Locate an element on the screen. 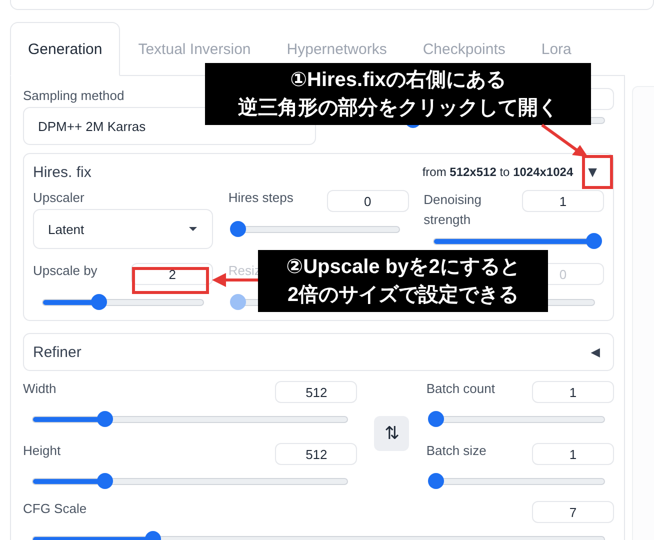 This screenshot has width=654, height=540. field-label: Upscaler is located at coordinates (59, 197).